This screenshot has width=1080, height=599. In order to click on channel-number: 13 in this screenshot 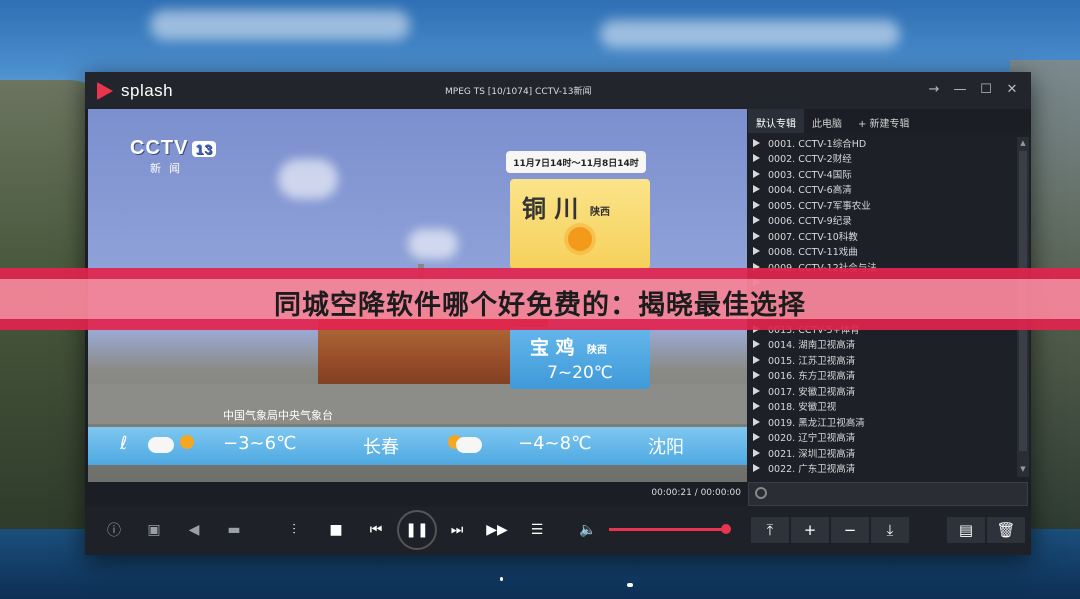, I will do `click(204, 148)`.